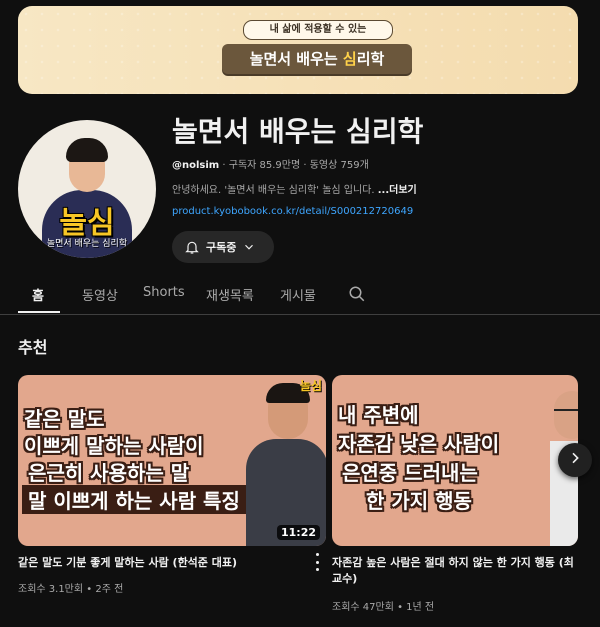  What do you see at coordinates (294, 165) in the screenshot?
I see `channel-stats: · 구독자 85.9만명 · 동영상 759개` at bounding box center [294, 165].